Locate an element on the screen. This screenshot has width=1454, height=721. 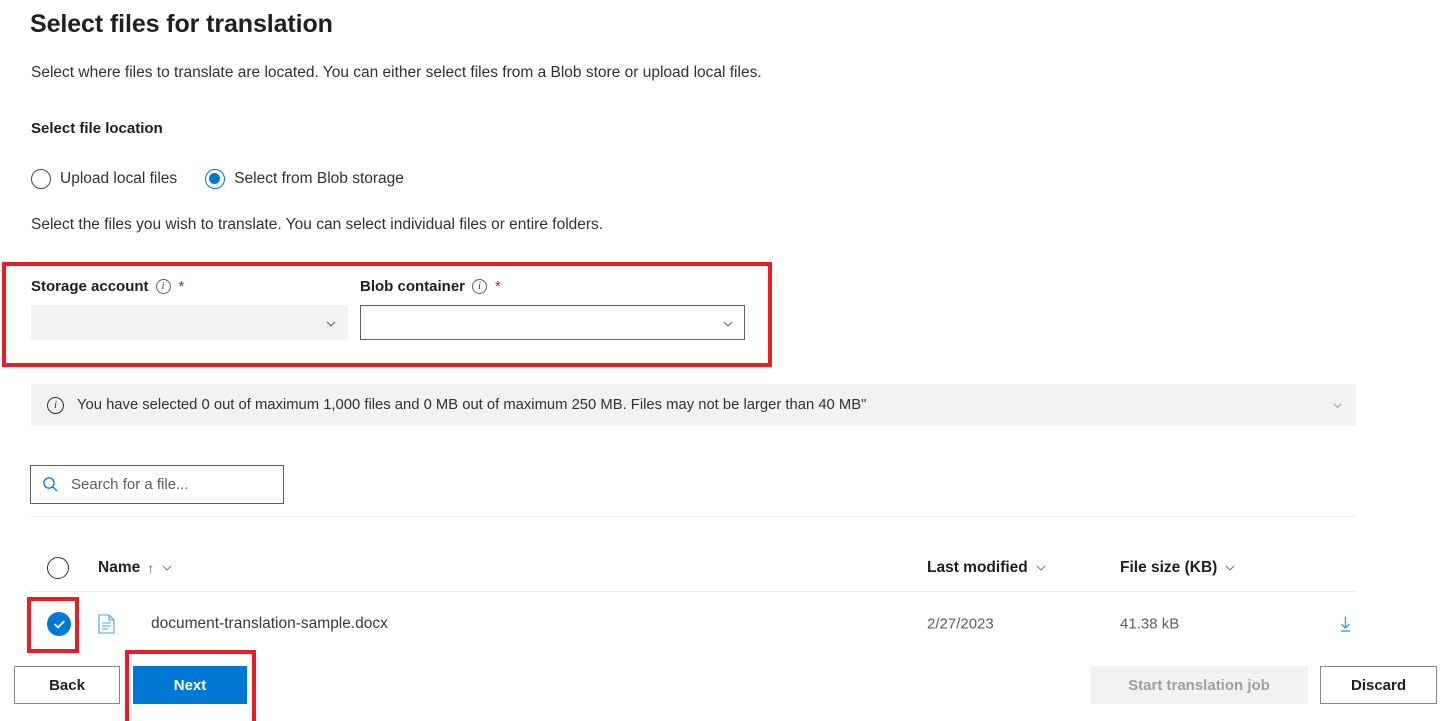
search-file-box is located at coordinates (157, 484).